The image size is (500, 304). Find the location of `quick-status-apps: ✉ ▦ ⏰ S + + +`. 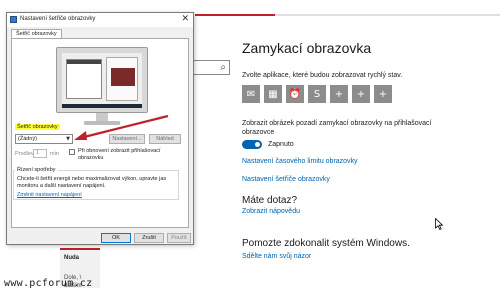

quick-status-apps: ✉ ▦ ⏰ S + + + is located at coordinates (317, 94).